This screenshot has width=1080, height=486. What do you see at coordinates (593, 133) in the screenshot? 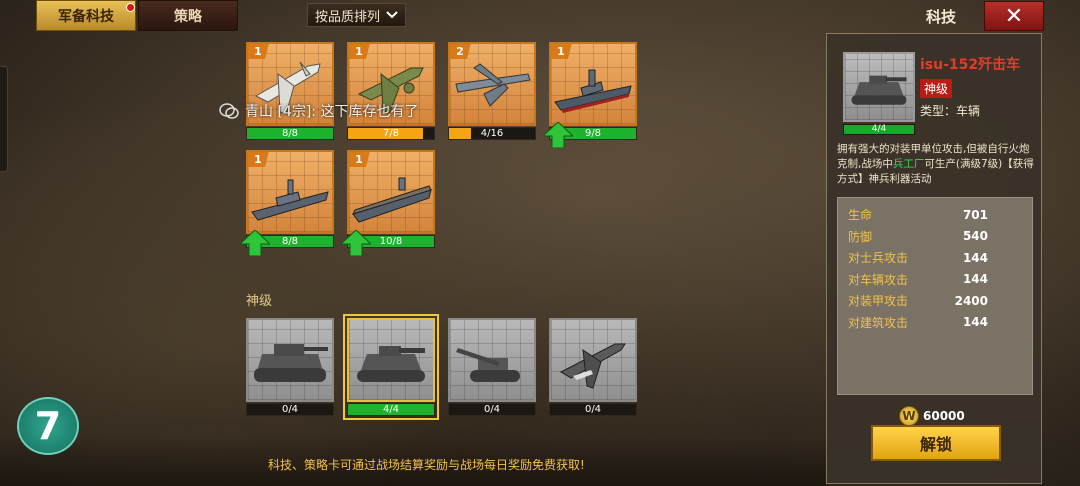
I see `progress-text: 9/8` at bounding box center [593, 133].